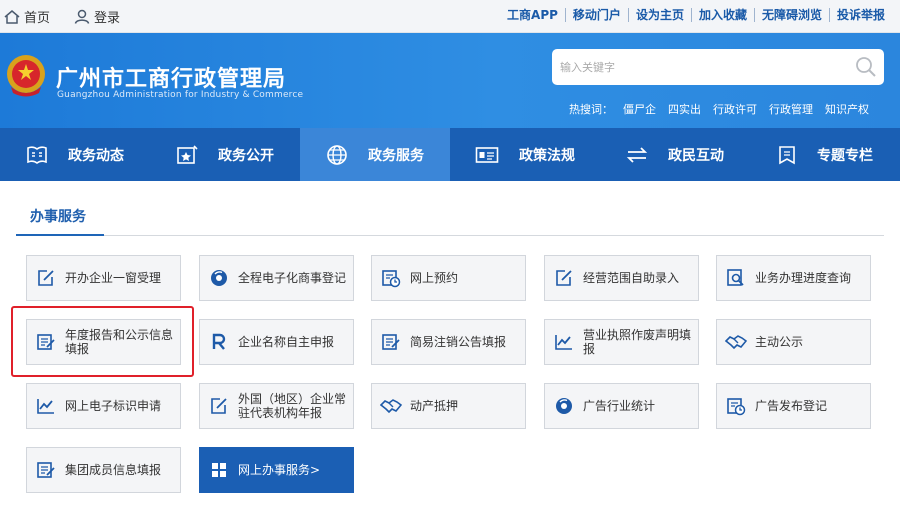 This screenshot has width=900, height=515. I want to click on service-progress-query: 业务办理进度查询, so click(793, 278).